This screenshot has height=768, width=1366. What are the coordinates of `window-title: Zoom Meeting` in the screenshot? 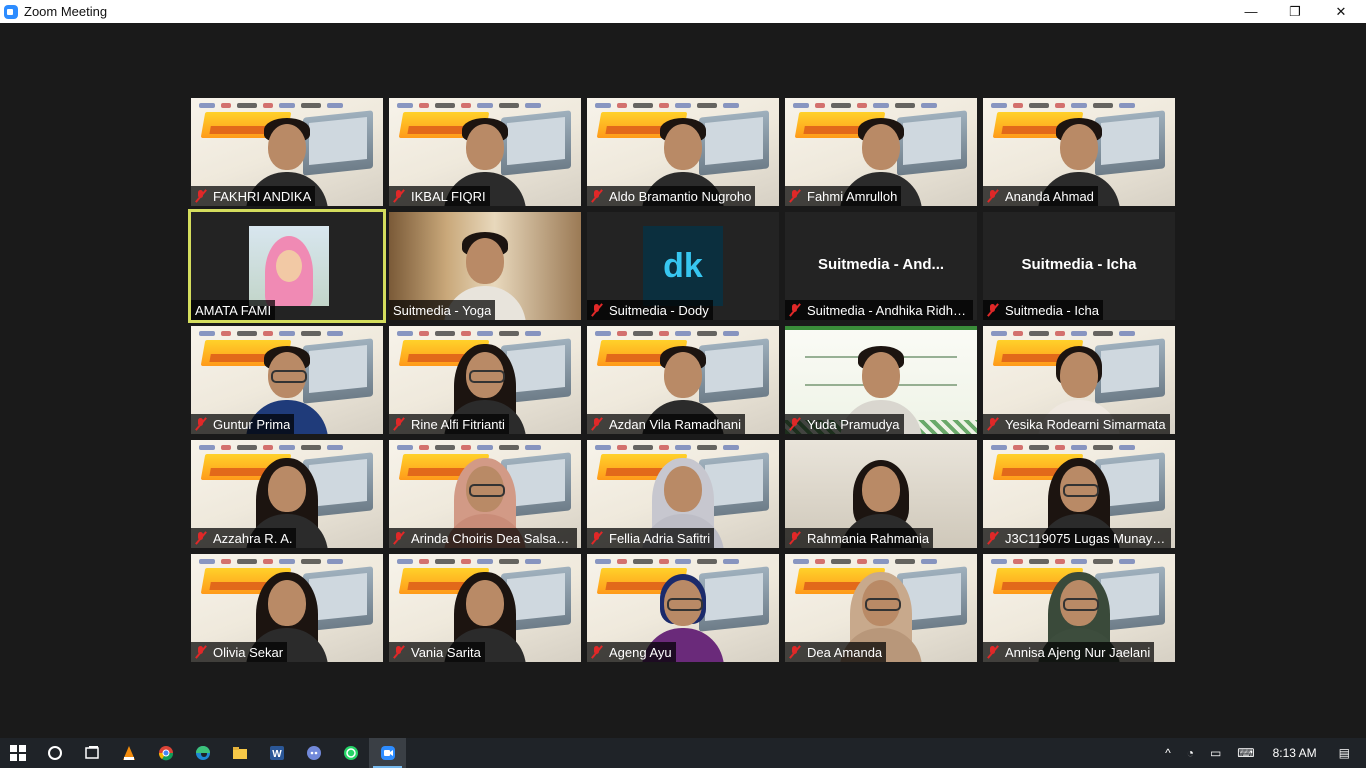 It's located at (66, 11).